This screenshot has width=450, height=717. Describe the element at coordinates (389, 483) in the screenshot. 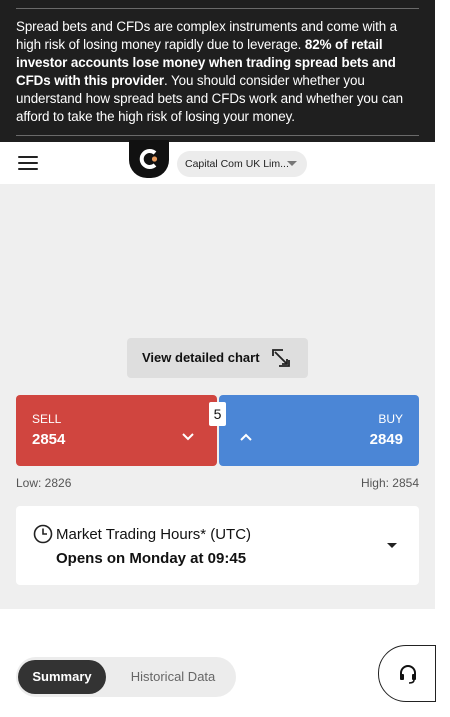

I see `high-price: High: 2854` at that location.